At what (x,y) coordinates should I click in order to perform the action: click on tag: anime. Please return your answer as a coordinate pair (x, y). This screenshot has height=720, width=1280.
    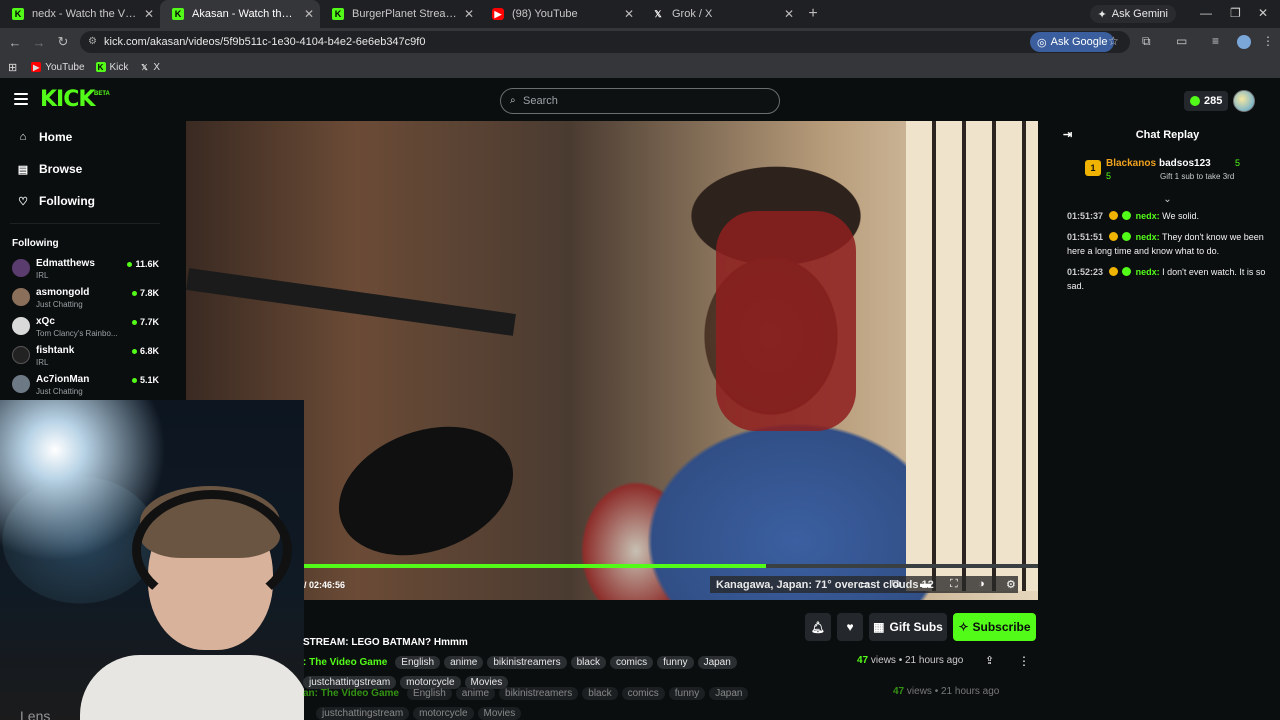
    Looking at the image, I should click on (464, 662).